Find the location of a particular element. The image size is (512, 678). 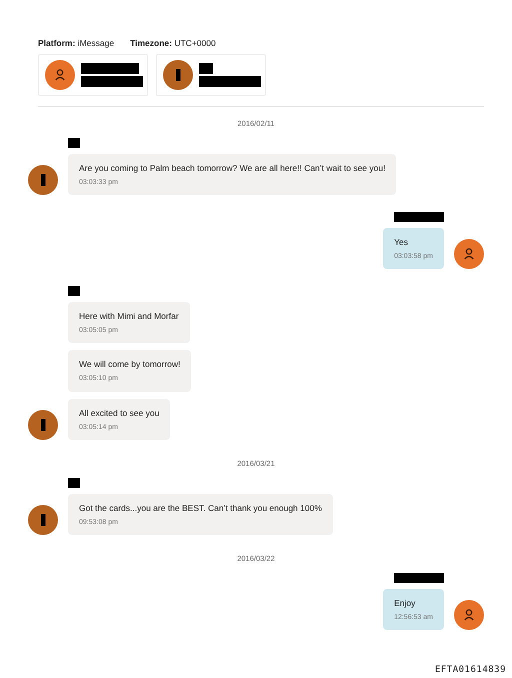

info-label: Platform: iMessage is located at coordinates (76, 43).